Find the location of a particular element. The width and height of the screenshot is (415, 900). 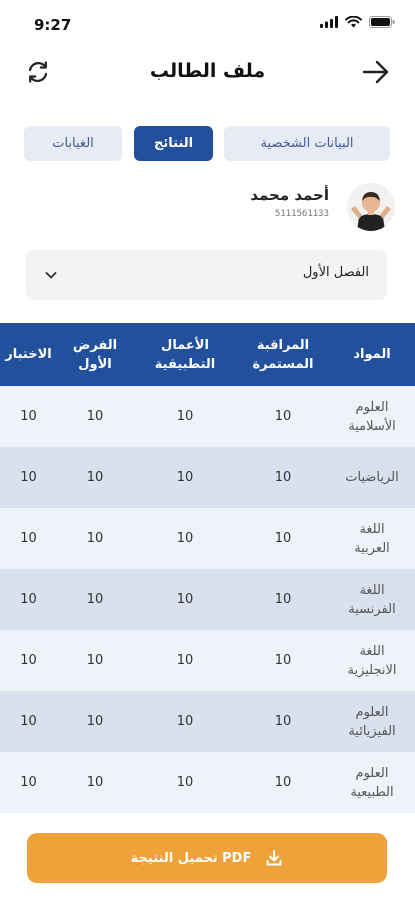

column-header-continuous-monitoring: المراقبة المستمرة is located at coordinates (283, 354).